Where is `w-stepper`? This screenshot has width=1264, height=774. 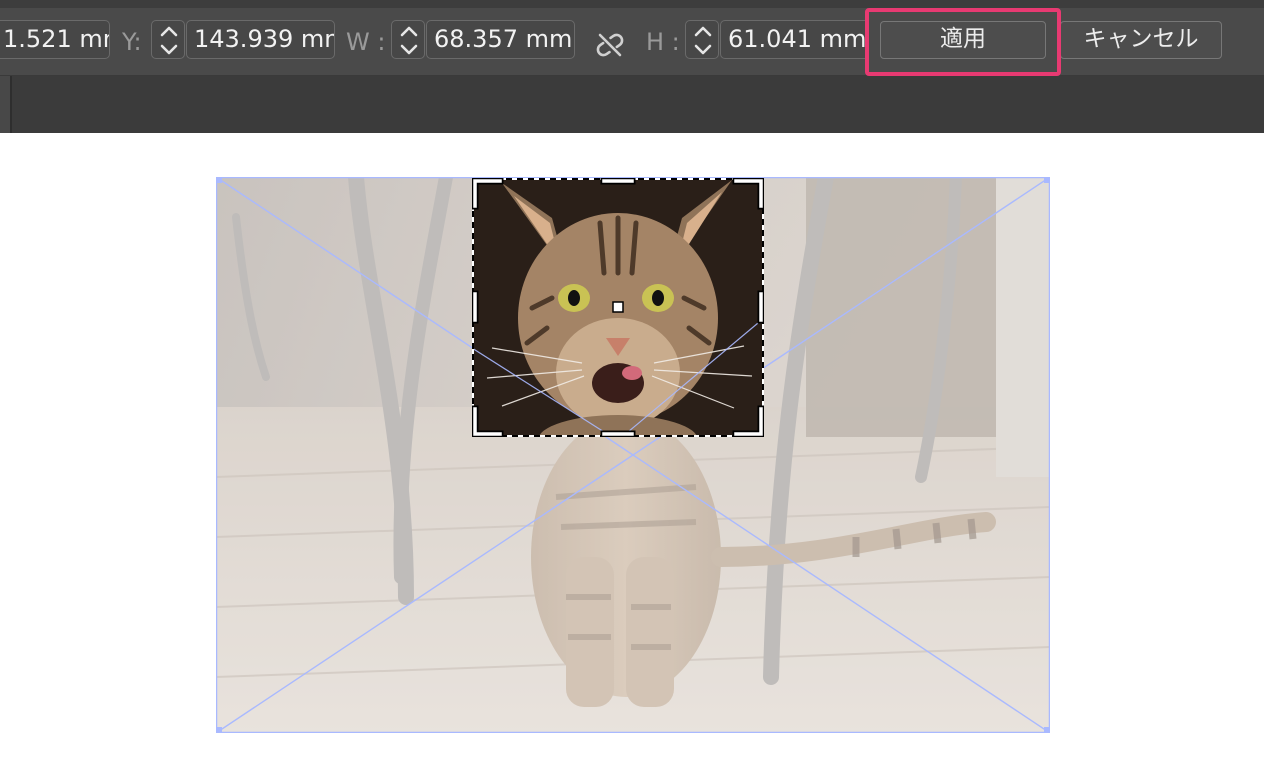
w-stepper is located at coordinates (408, 39).